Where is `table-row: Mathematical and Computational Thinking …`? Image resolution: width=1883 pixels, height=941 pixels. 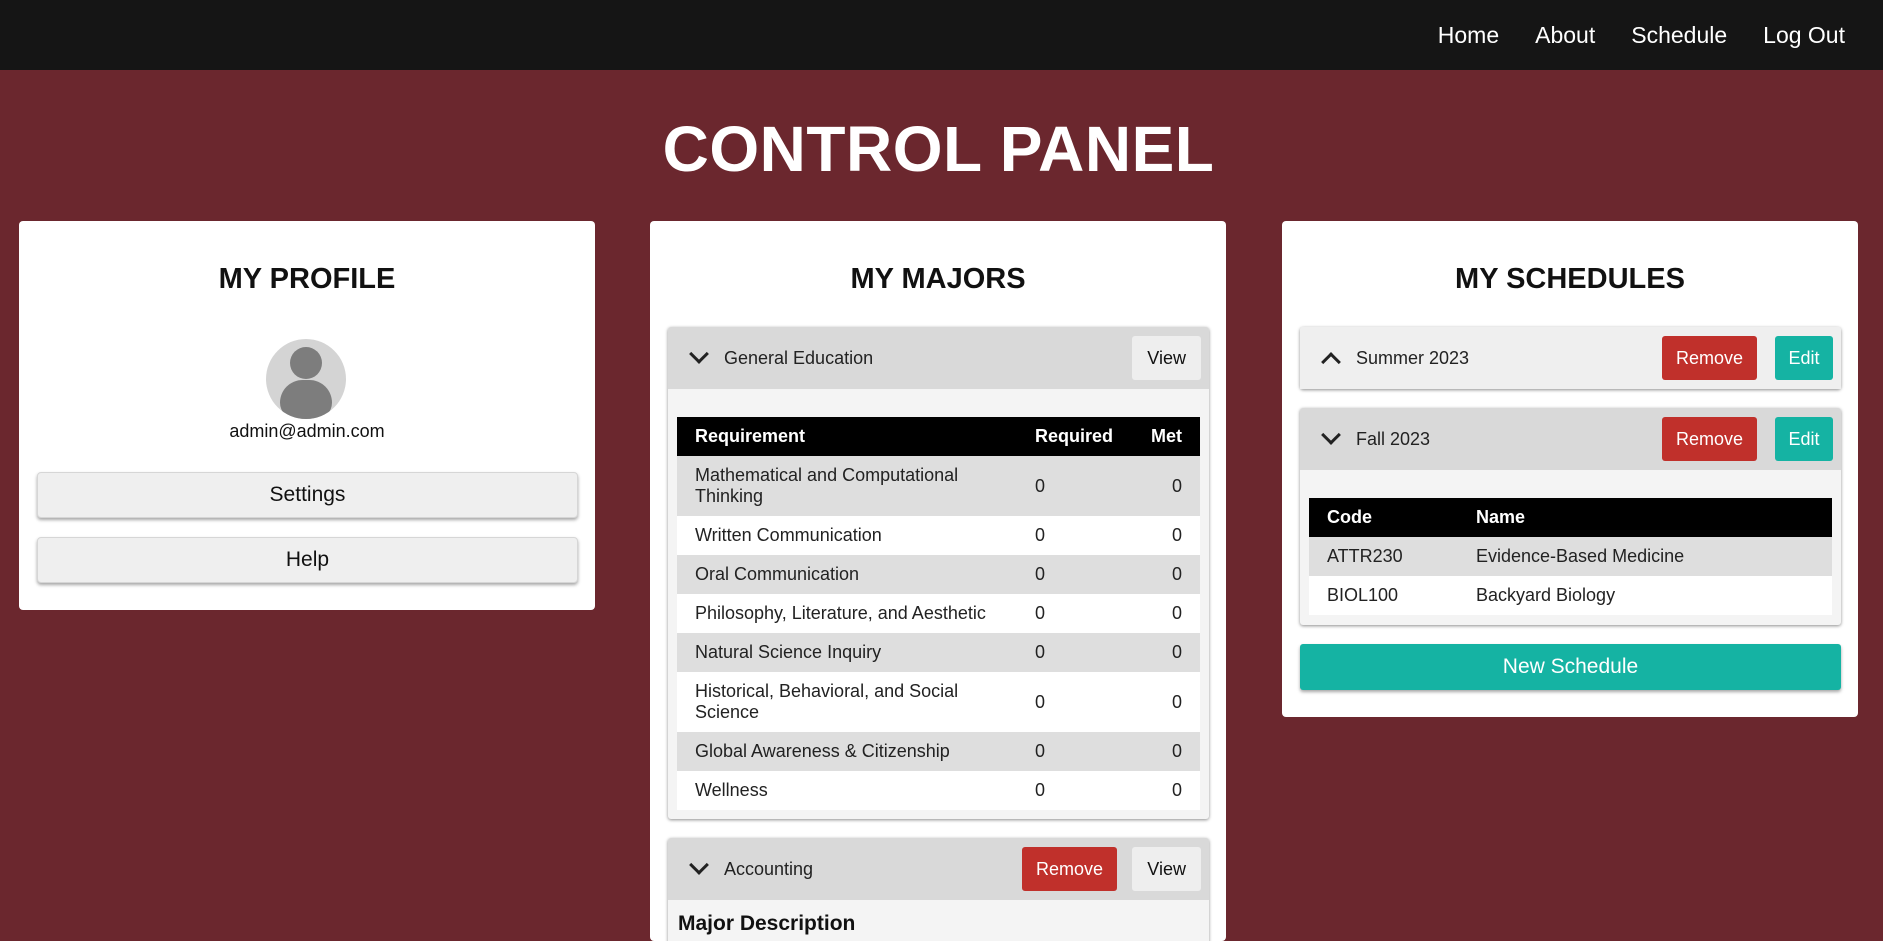 table-row: Mathematical and Computational Thinking … is located at coordinates (938, 486).